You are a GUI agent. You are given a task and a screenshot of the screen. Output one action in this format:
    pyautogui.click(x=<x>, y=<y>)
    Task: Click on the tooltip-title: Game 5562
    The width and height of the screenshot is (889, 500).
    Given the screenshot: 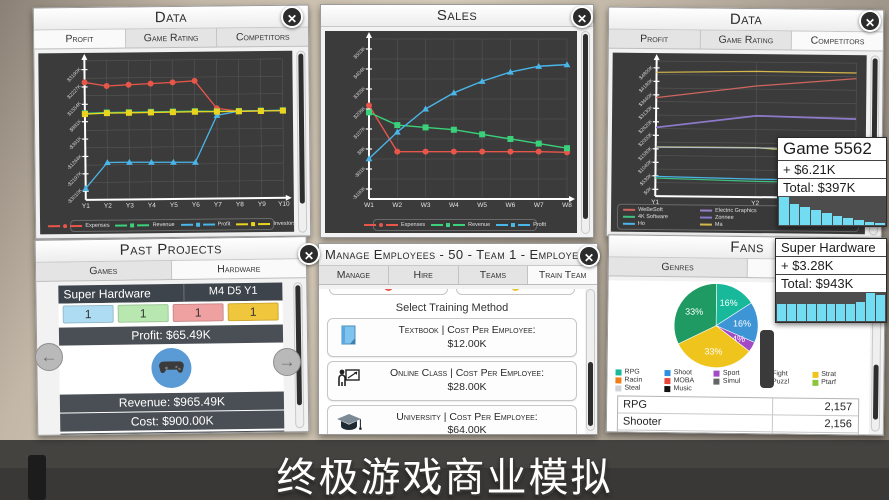 What is the action you would take?
    pyautogui.click(x=832, y=149)
    